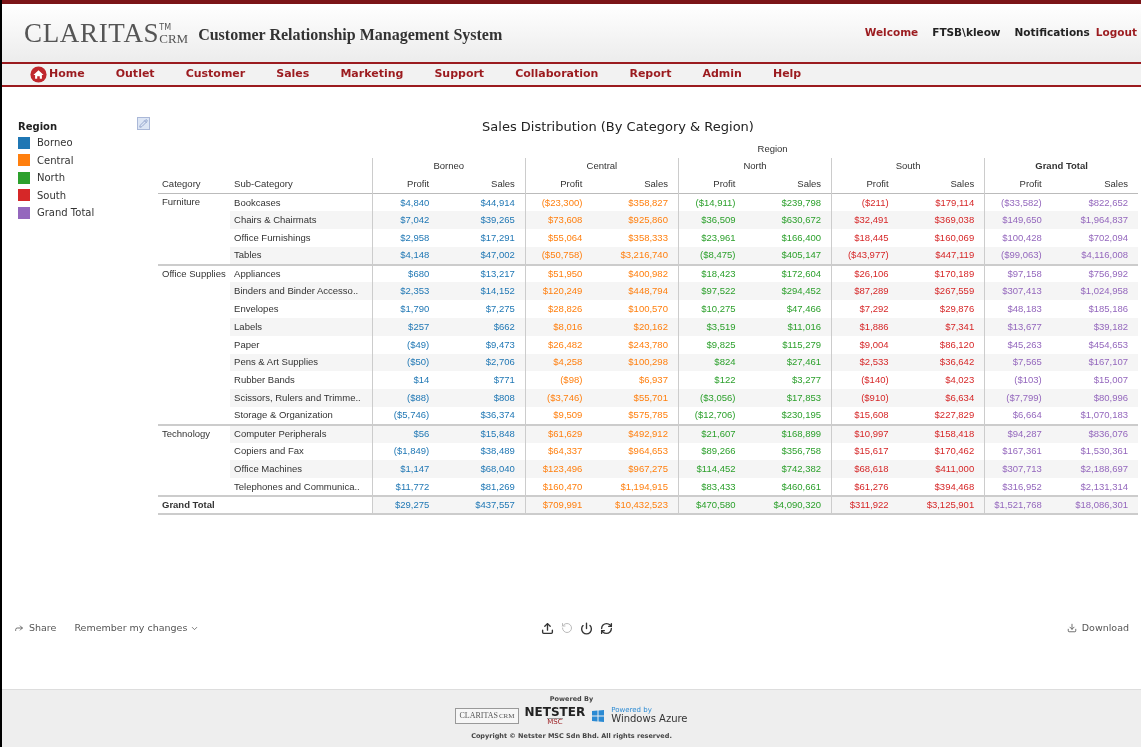  I want to click on nav-item: Report, so click(650, 74).